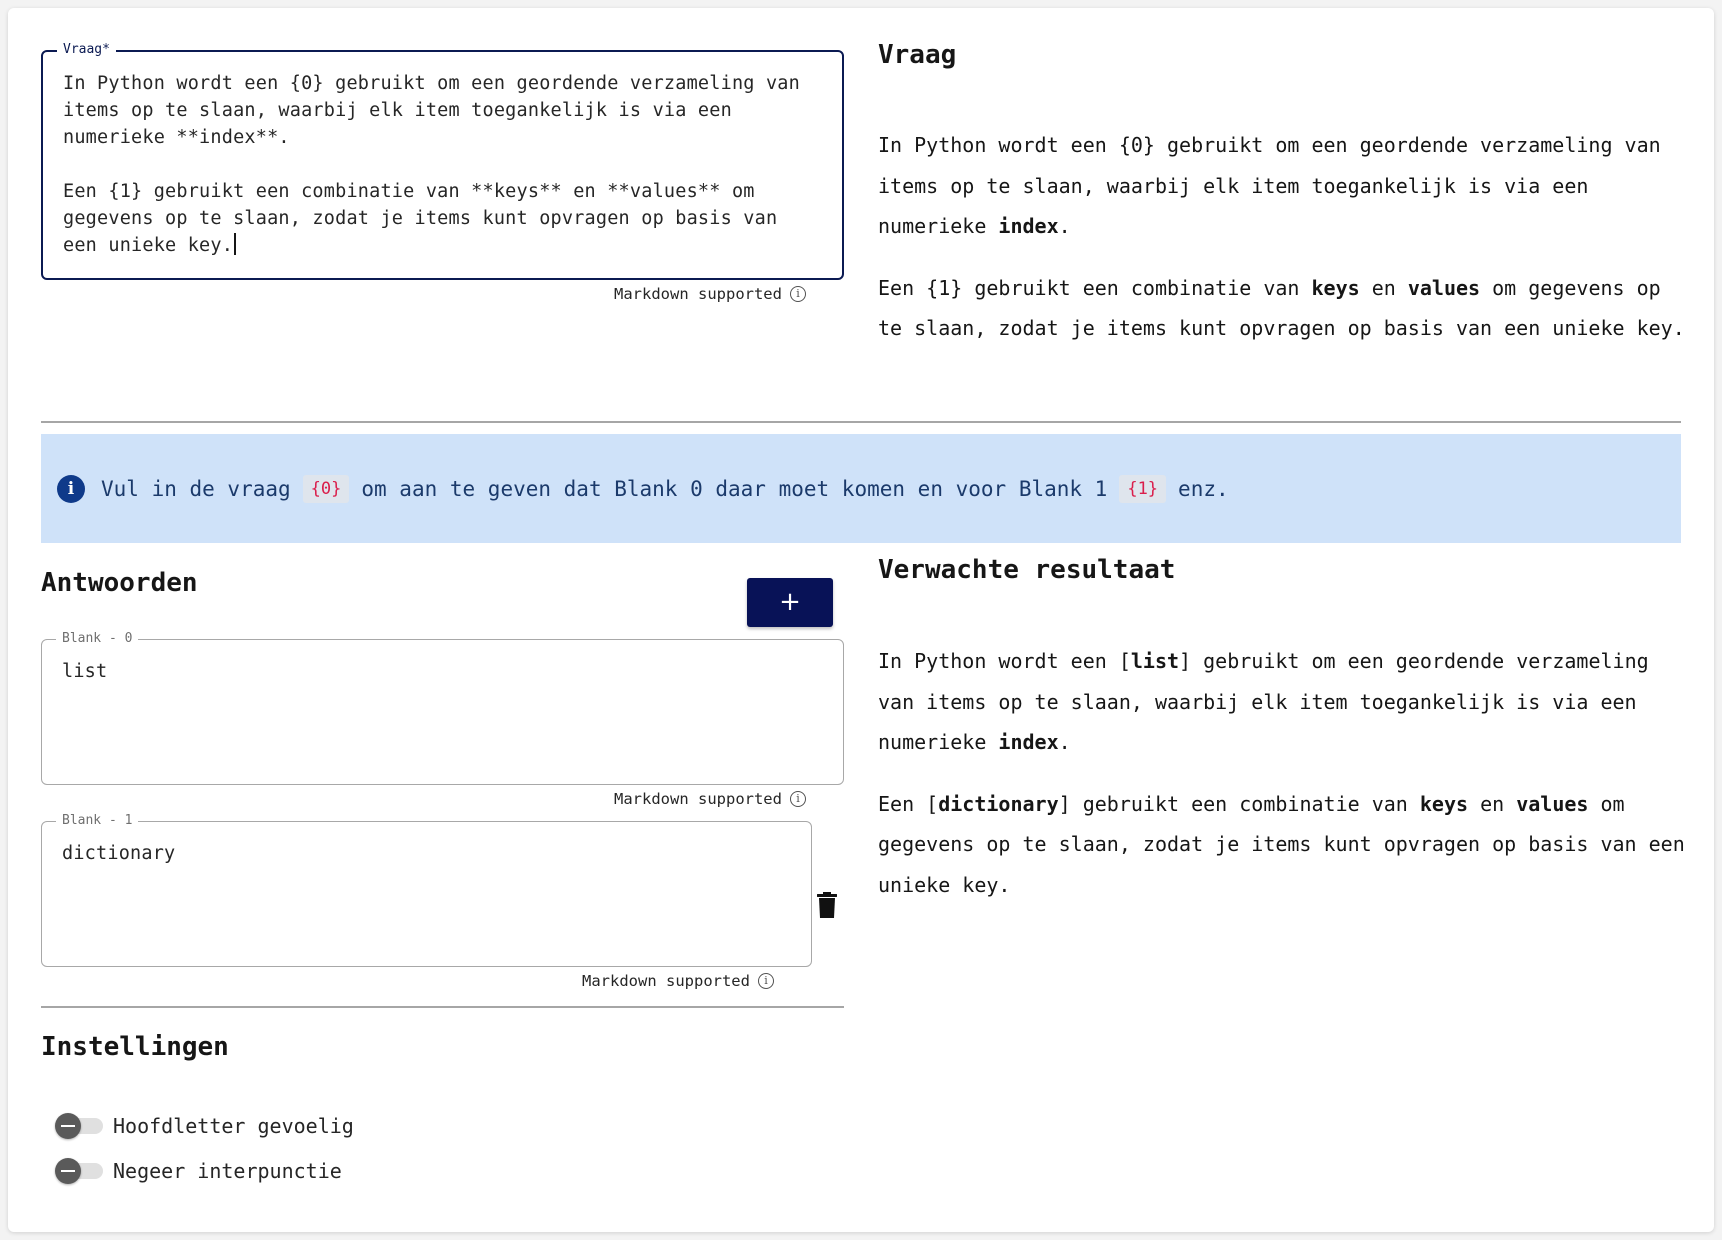 Image resolution: width=1722 pixels, height=1240 pixels. Describe the element at coordinates (442, 671) in the screenshot. I see `blank-0-input: list` at that location.